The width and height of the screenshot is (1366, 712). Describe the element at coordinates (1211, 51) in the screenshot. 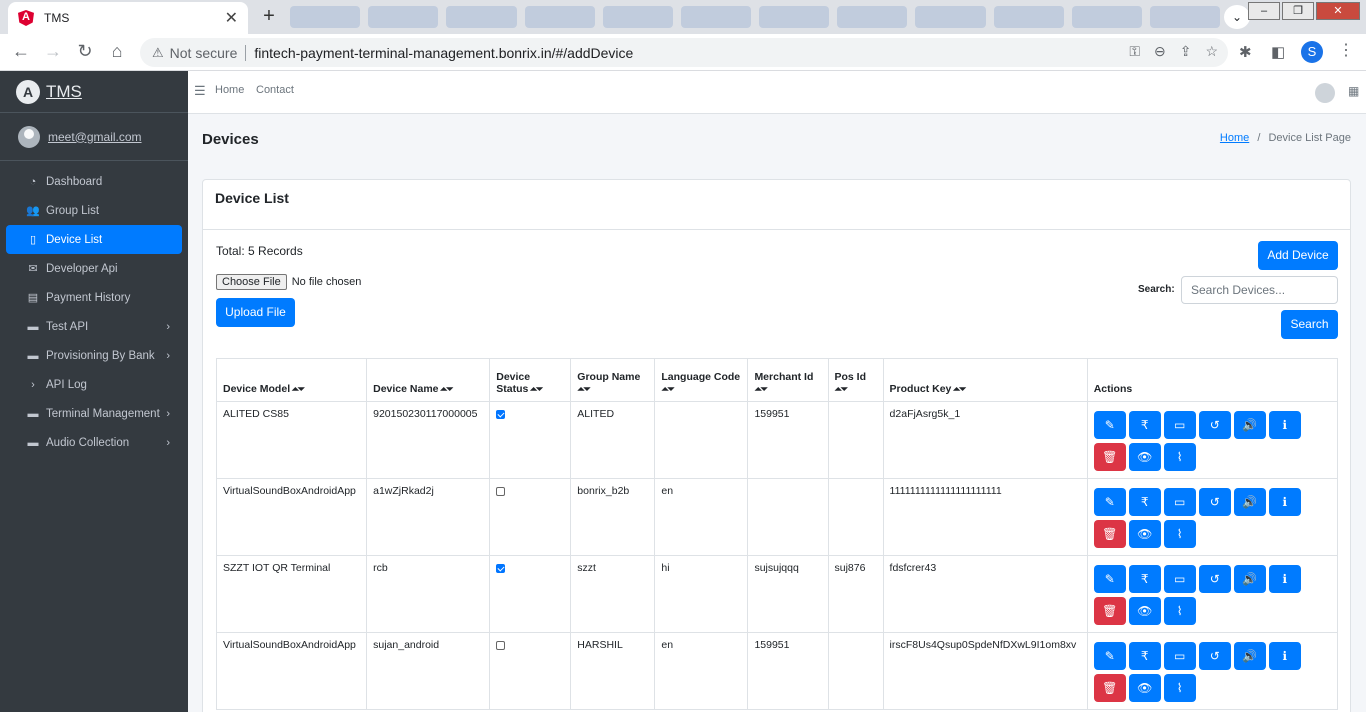

I see `bookmark-star-icon: ☆` at that location.